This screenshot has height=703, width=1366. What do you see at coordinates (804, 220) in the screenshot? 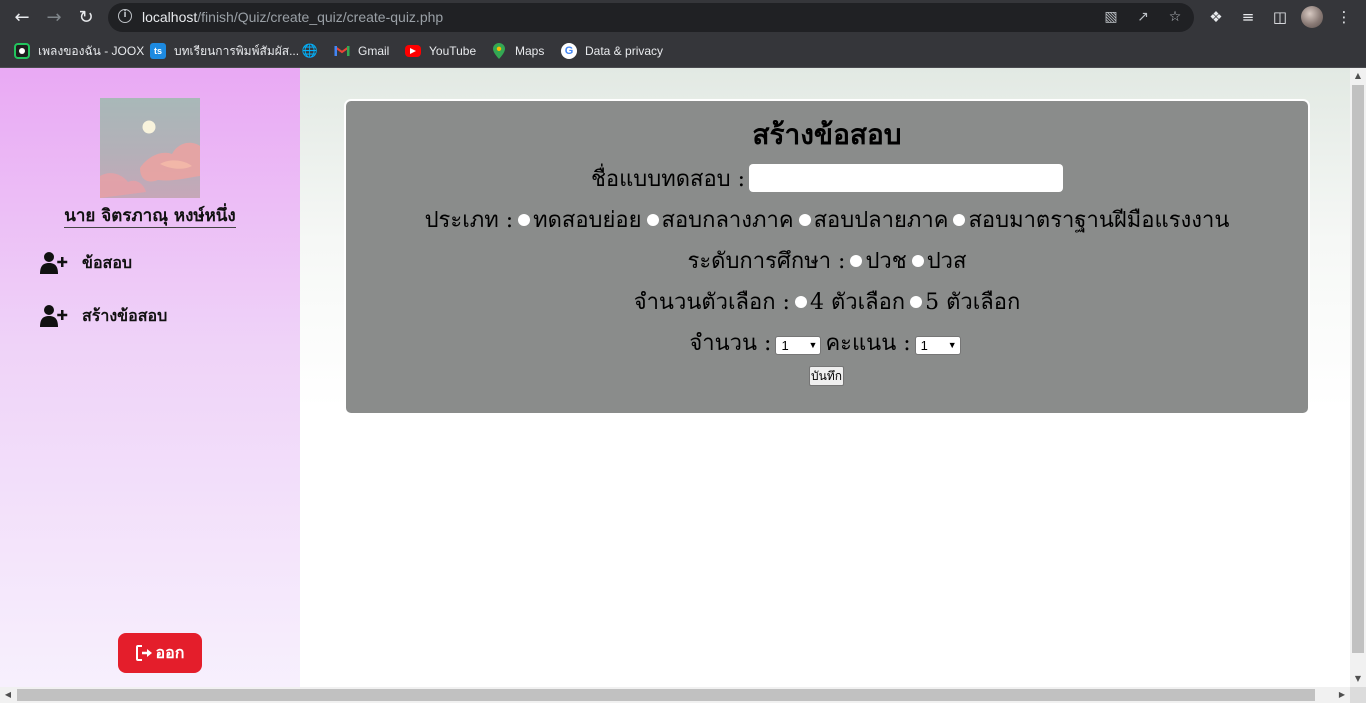
I see `type-radio-final` at bounding box center [804, 220].